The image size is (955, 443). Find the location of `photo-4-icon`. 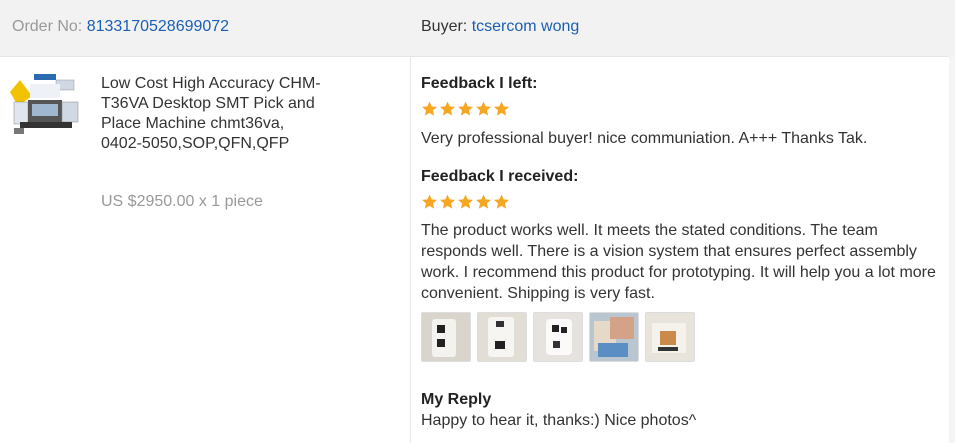

photo-4-icon is located at coordinates (614, 337).